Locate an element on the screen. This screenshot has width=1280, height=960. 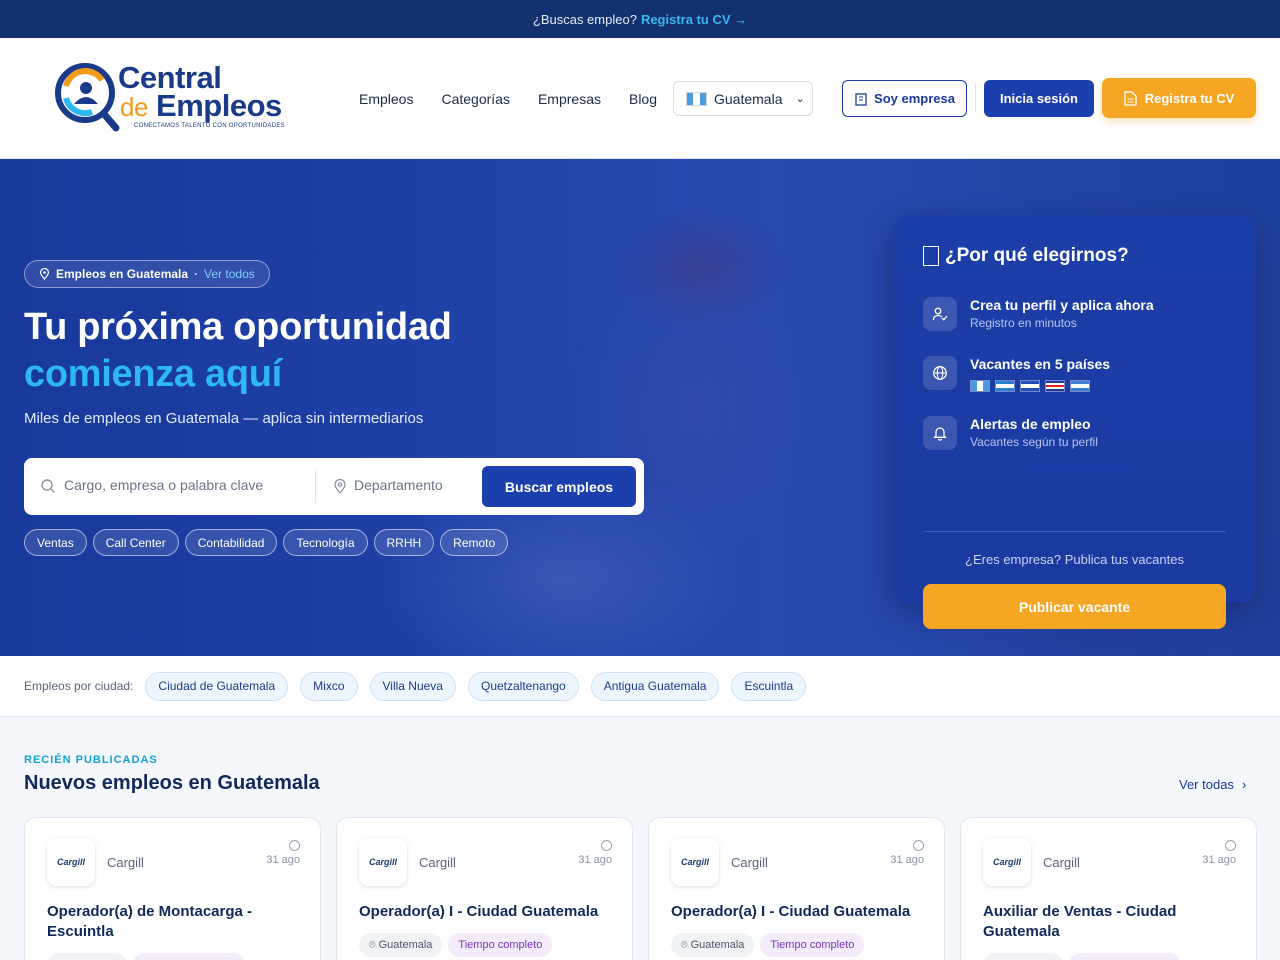
why-title: ¿Por qué elegirnos? is located at coordinates (1026, 256).